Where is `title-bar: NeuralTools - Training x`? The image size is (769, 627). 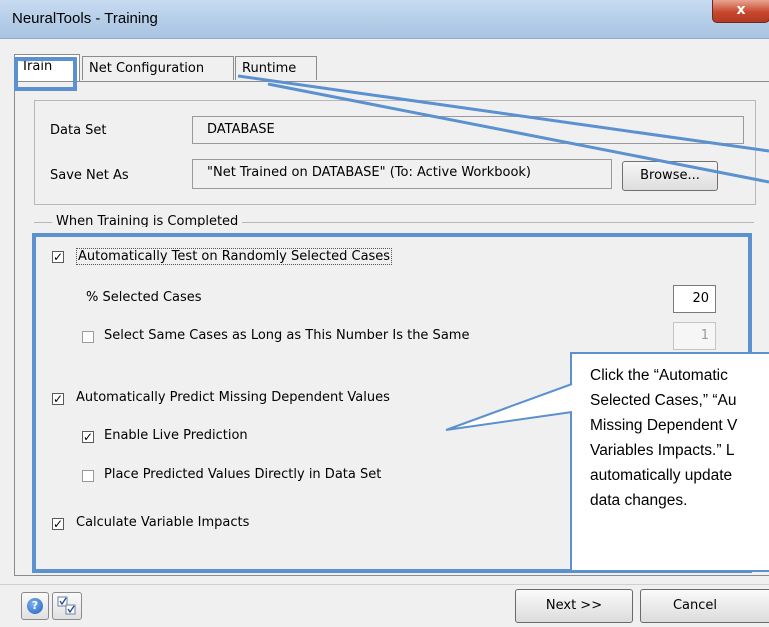 title-bar: NeuralTools - Training x is located at coordinates (384, 19).